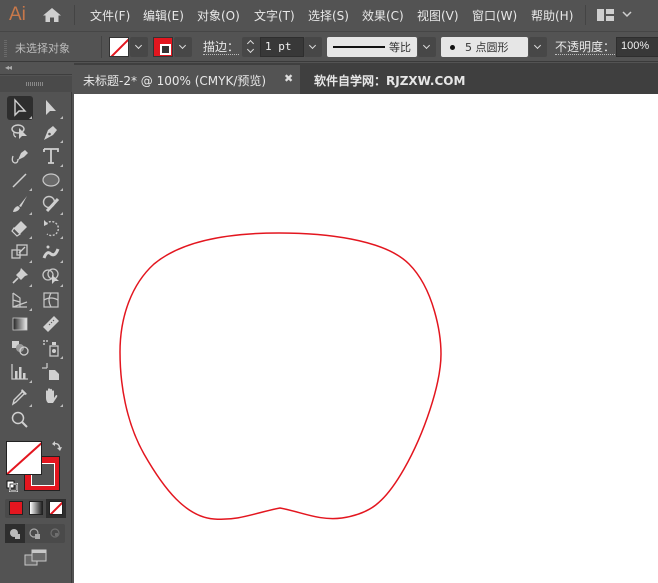 The width and height of the screenshot is (658, 583). What do you see at coordinates (282, 47) in the screenshot?
I see `stroke-weight-input: 1 pt` at bounding box center [282, 47].